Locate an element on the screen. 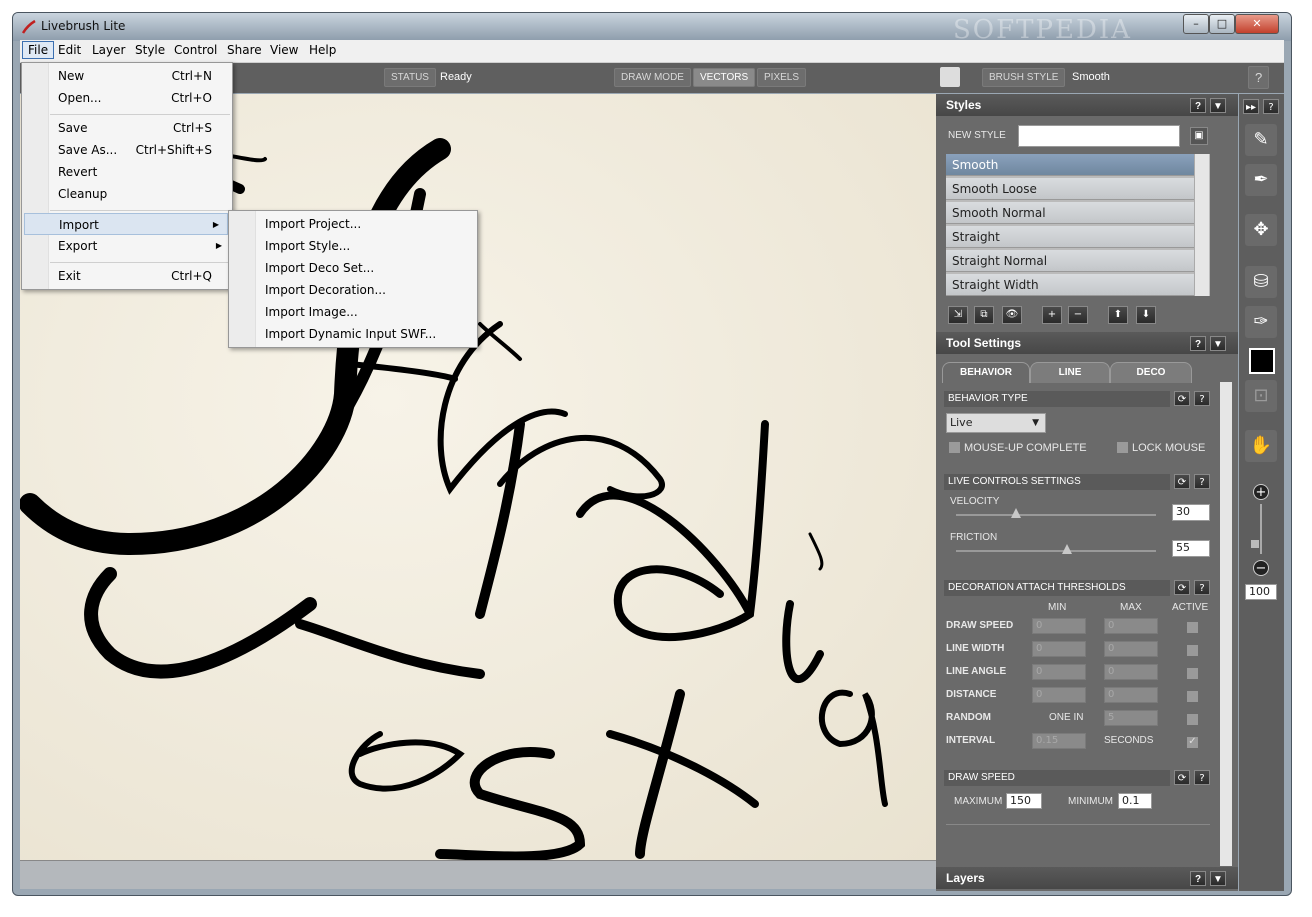 The height and width of the screenshot is (917, 1312). menu-edit: Edit is located at coordinates (69, 50).